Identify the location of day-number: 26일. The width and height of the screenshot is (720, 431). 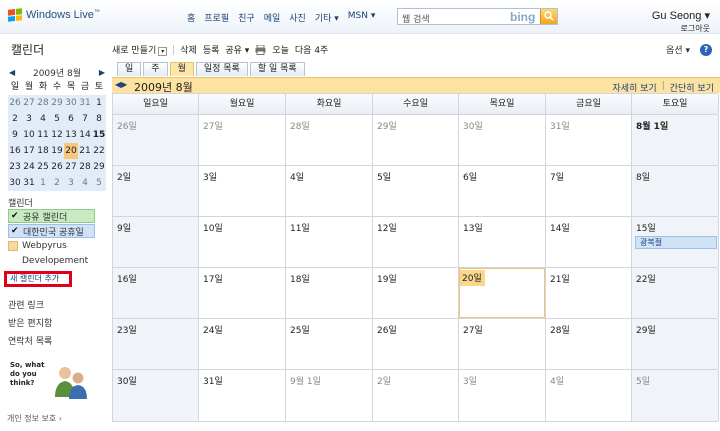
(387, 329).